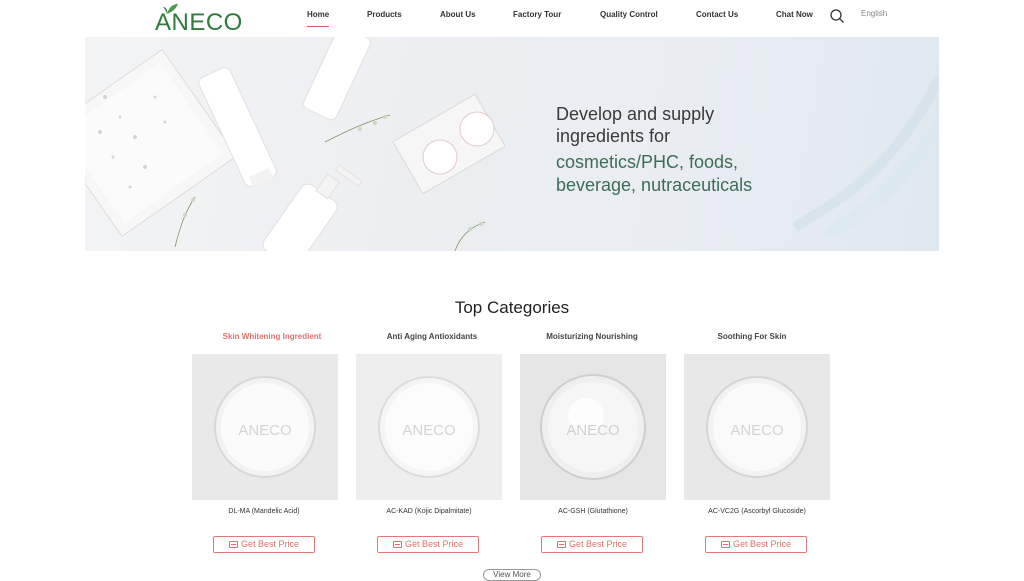 This screenshot has width=1024, height=581. Describe the element at coordinates (613, 136) in the screenshot. I see `banner-heading-line-2: ingredients for` at that location.